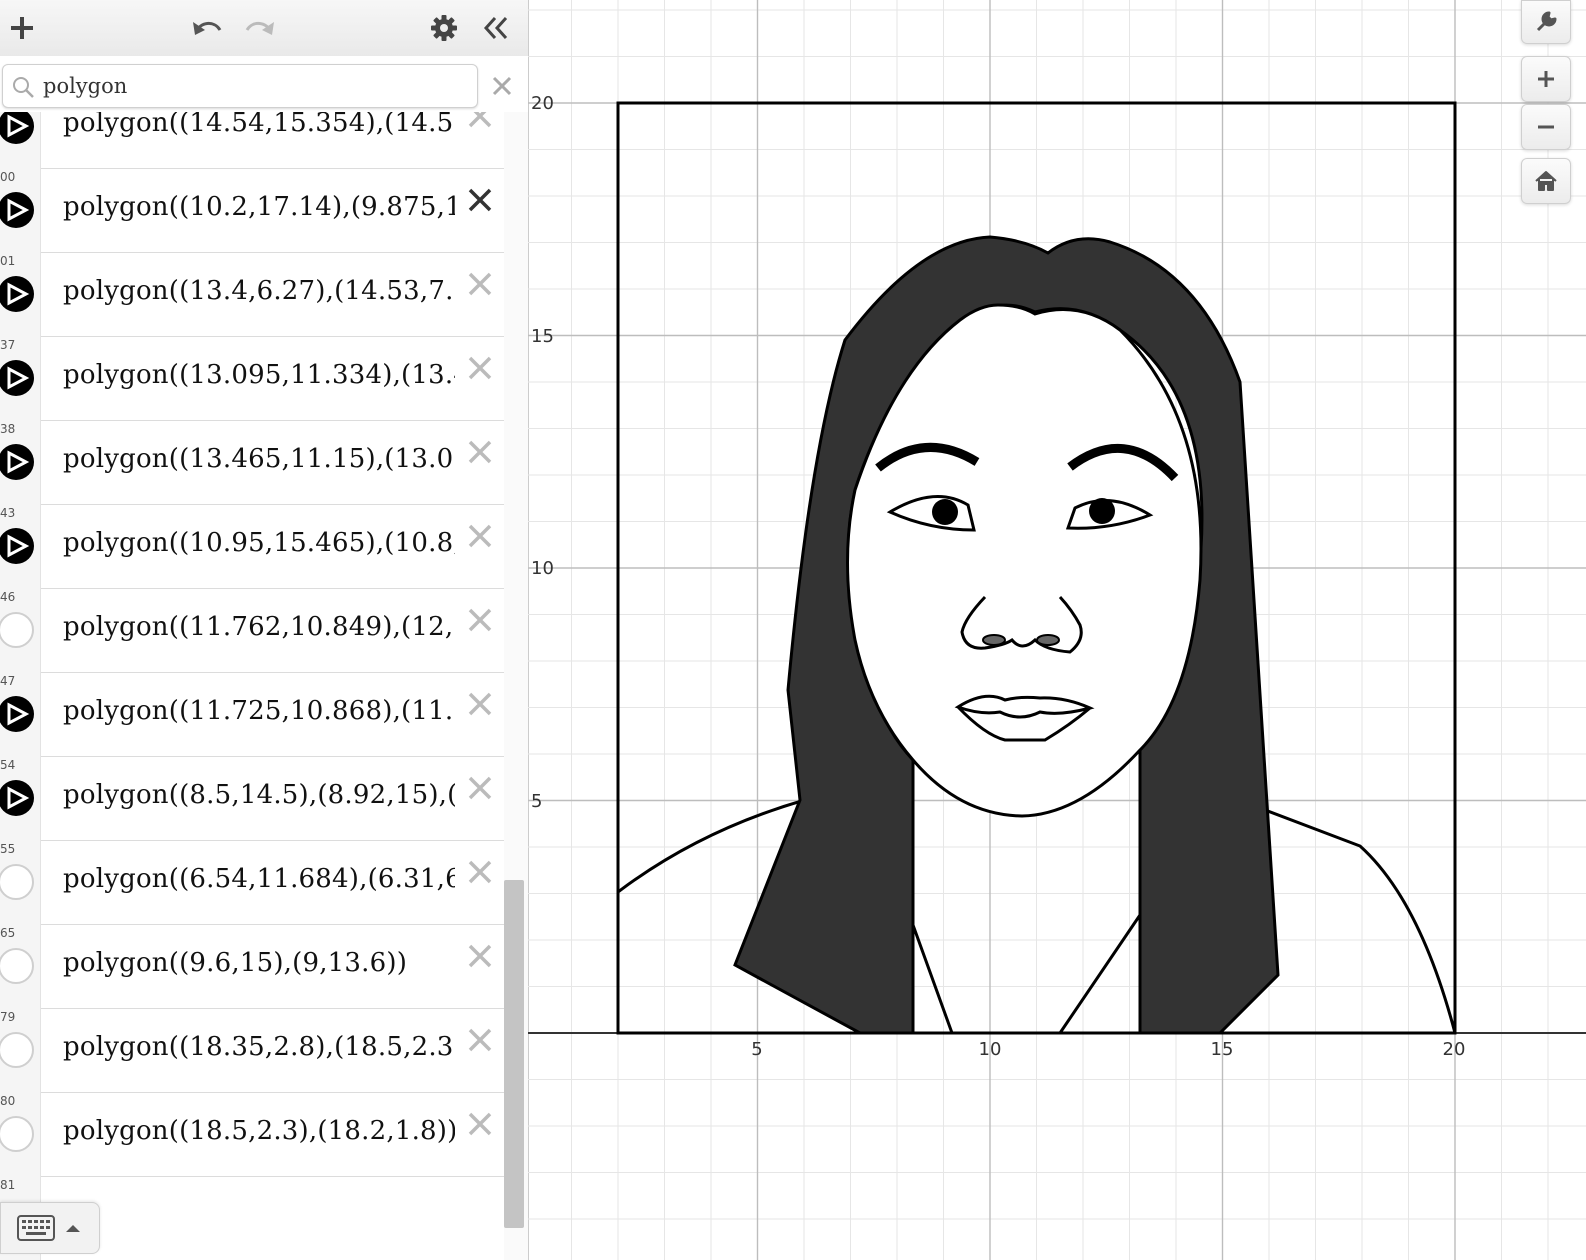 The image size is (1586, 1260). Describe the element at coordinates (1360, 921) in the screenshot. I see `right-shoulder-line` at that location.